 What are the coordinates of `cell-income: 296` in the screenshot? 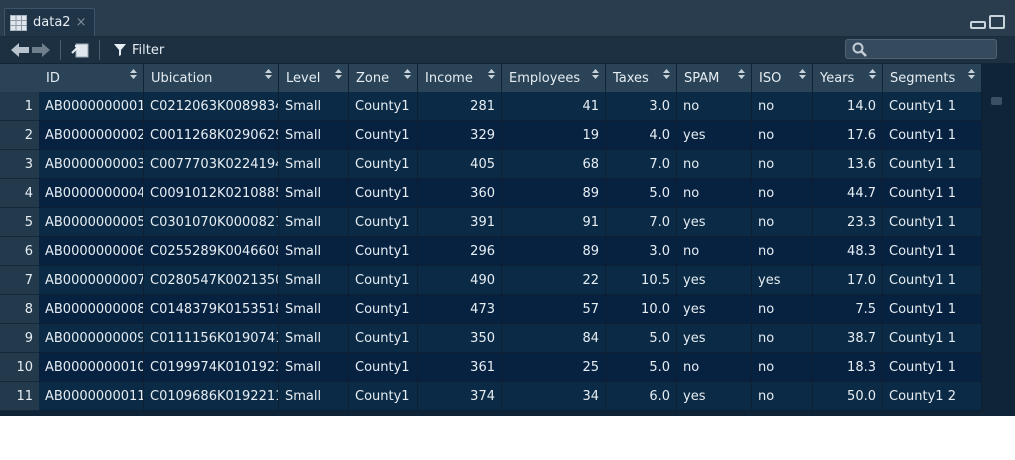 It's located at (460, 251).